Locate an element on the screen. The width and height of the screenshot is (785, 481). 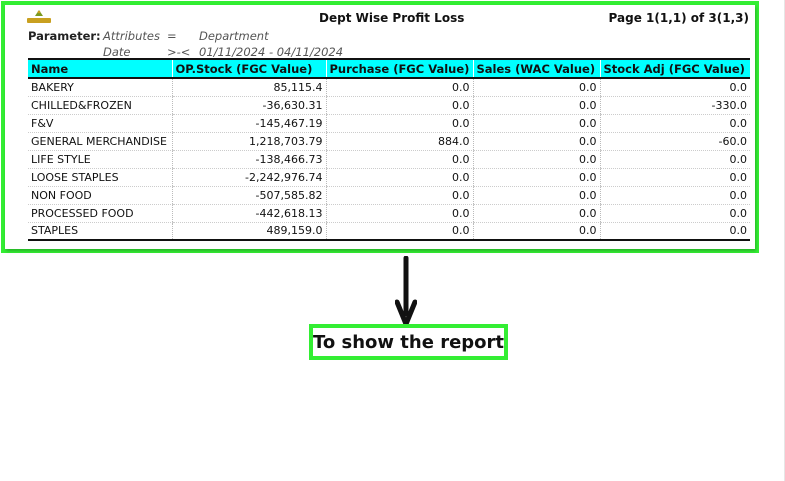
cell-op-stock: -138,466.73 is located at coordinates (248, 159).